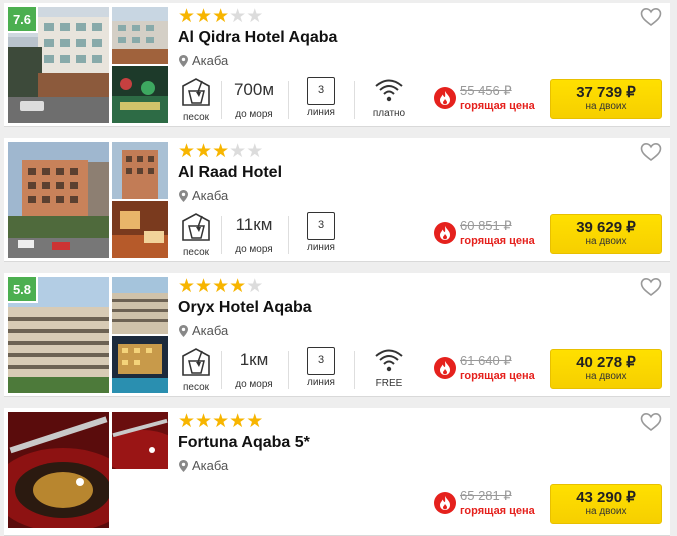 The image size is (677, 536). Describe the element at coordinates (90, 335) in the screenshot. I see `hotel-photos: 5.8` at that location.